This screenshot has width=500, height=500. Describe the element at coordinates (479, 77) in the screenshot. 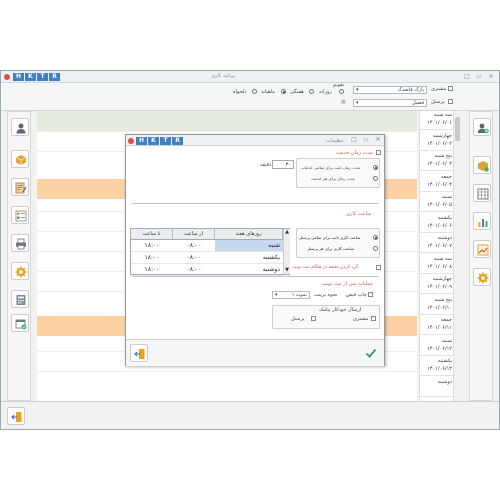

I see `maximize-button: ▭` at that location.